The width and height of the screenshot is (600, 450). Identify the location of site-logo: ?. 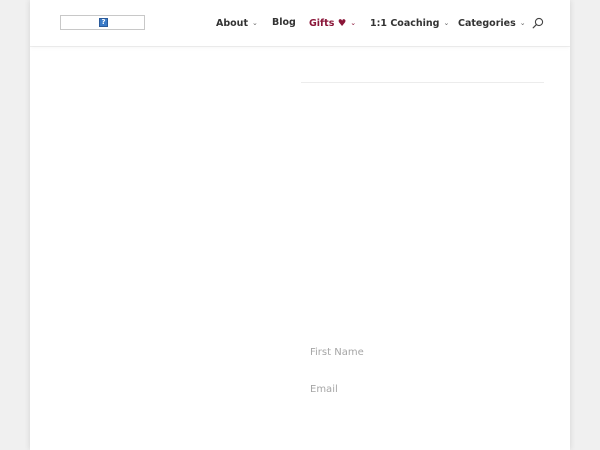
(102, 22).